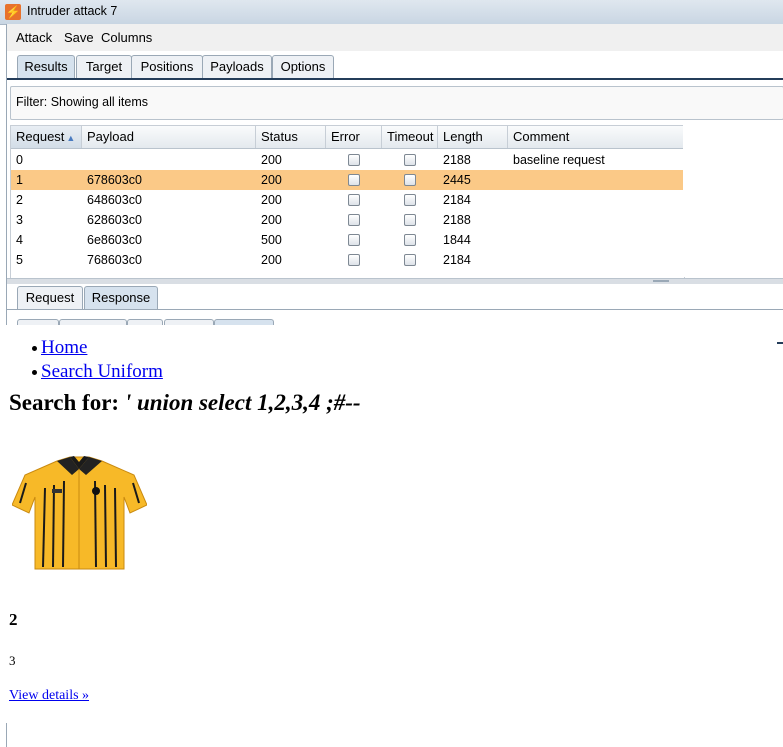  Describe the element at coordinates (395, 37) in the screenshot. I see `menu-bar: Attack Save Columns` at that location.